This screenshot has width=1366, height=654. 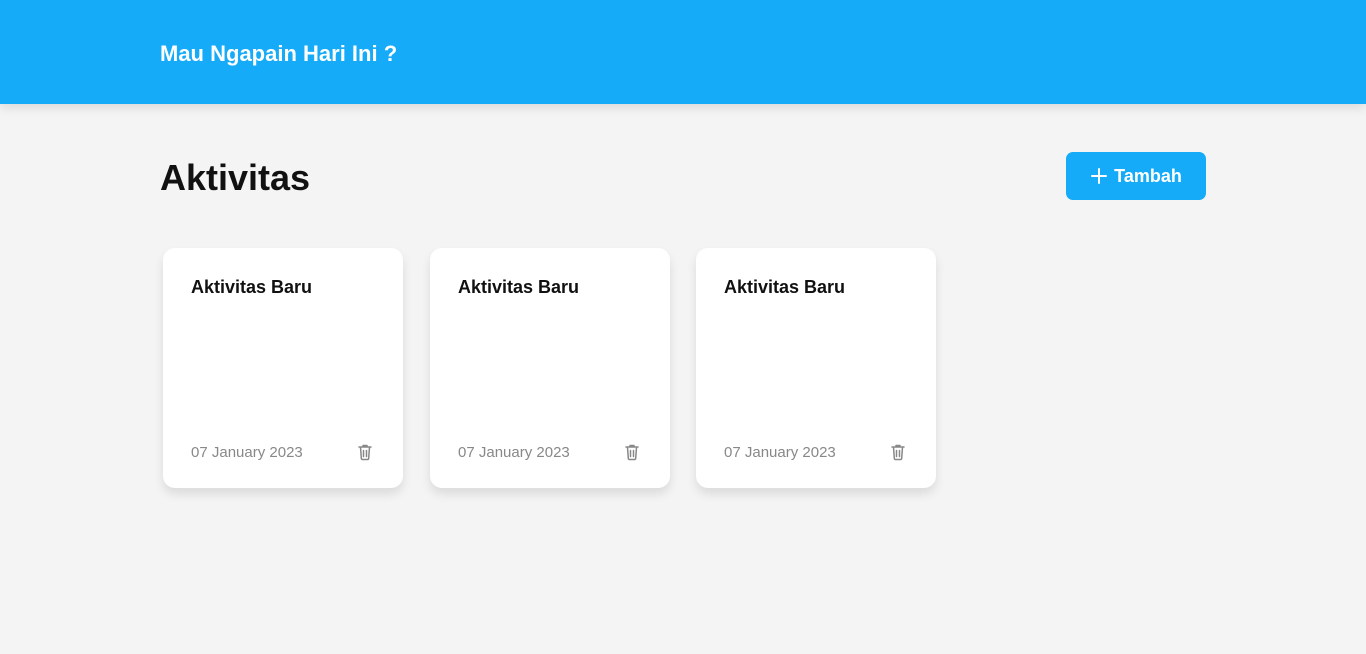 I want to click on plus-icon, so click(x=1099, y=176).